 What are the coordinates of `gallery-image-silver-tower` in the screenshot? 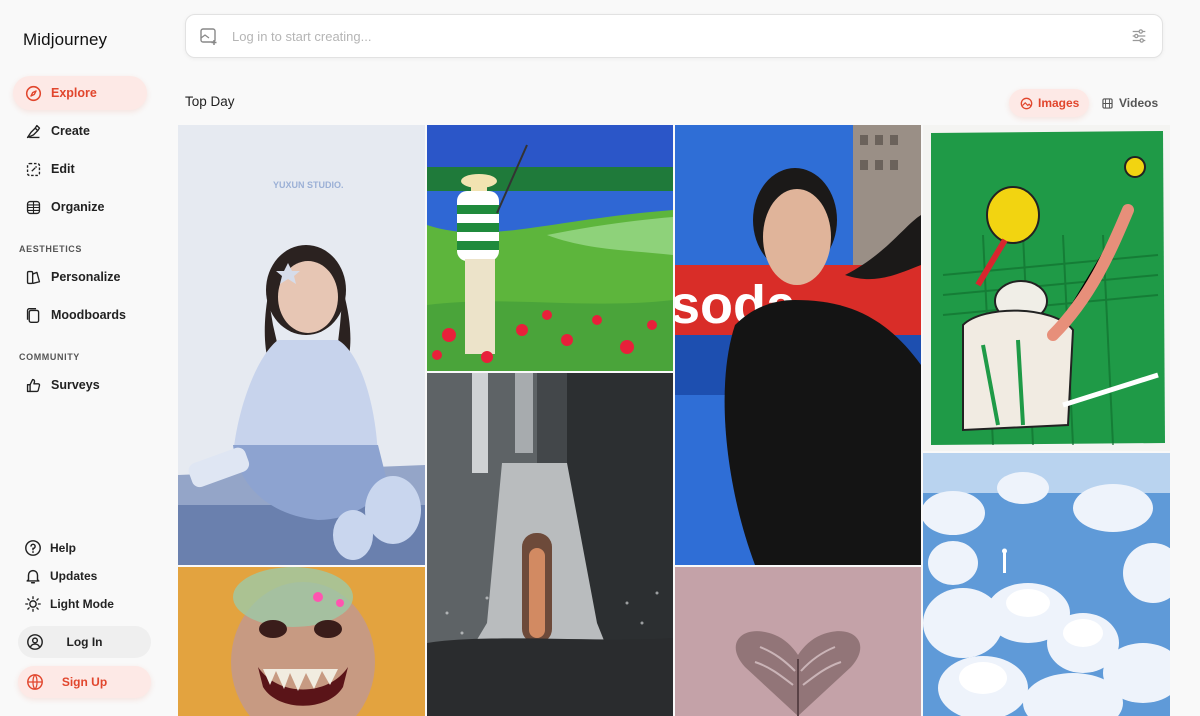 It's located at (550, 544).